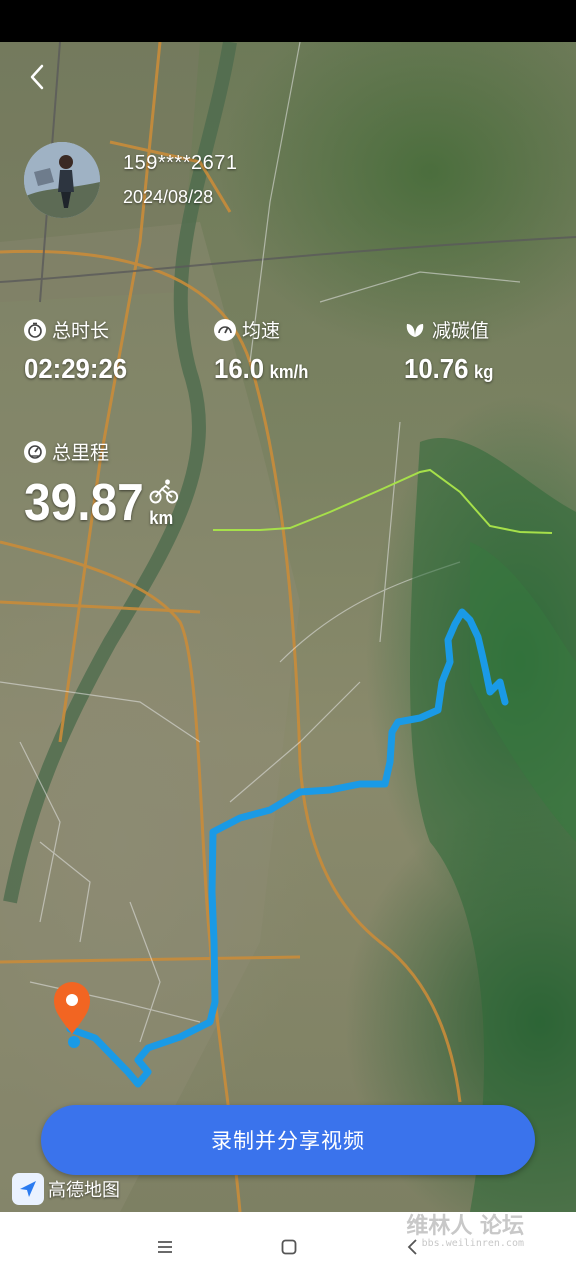  I want to click on menu-icon, so click(165, 1247).